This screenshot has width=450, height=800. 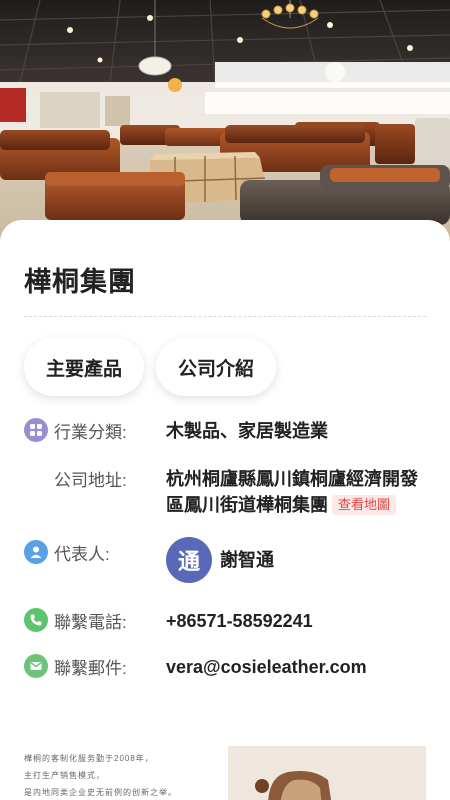 I want to click on grid-icon, so click(x=36, y=430).